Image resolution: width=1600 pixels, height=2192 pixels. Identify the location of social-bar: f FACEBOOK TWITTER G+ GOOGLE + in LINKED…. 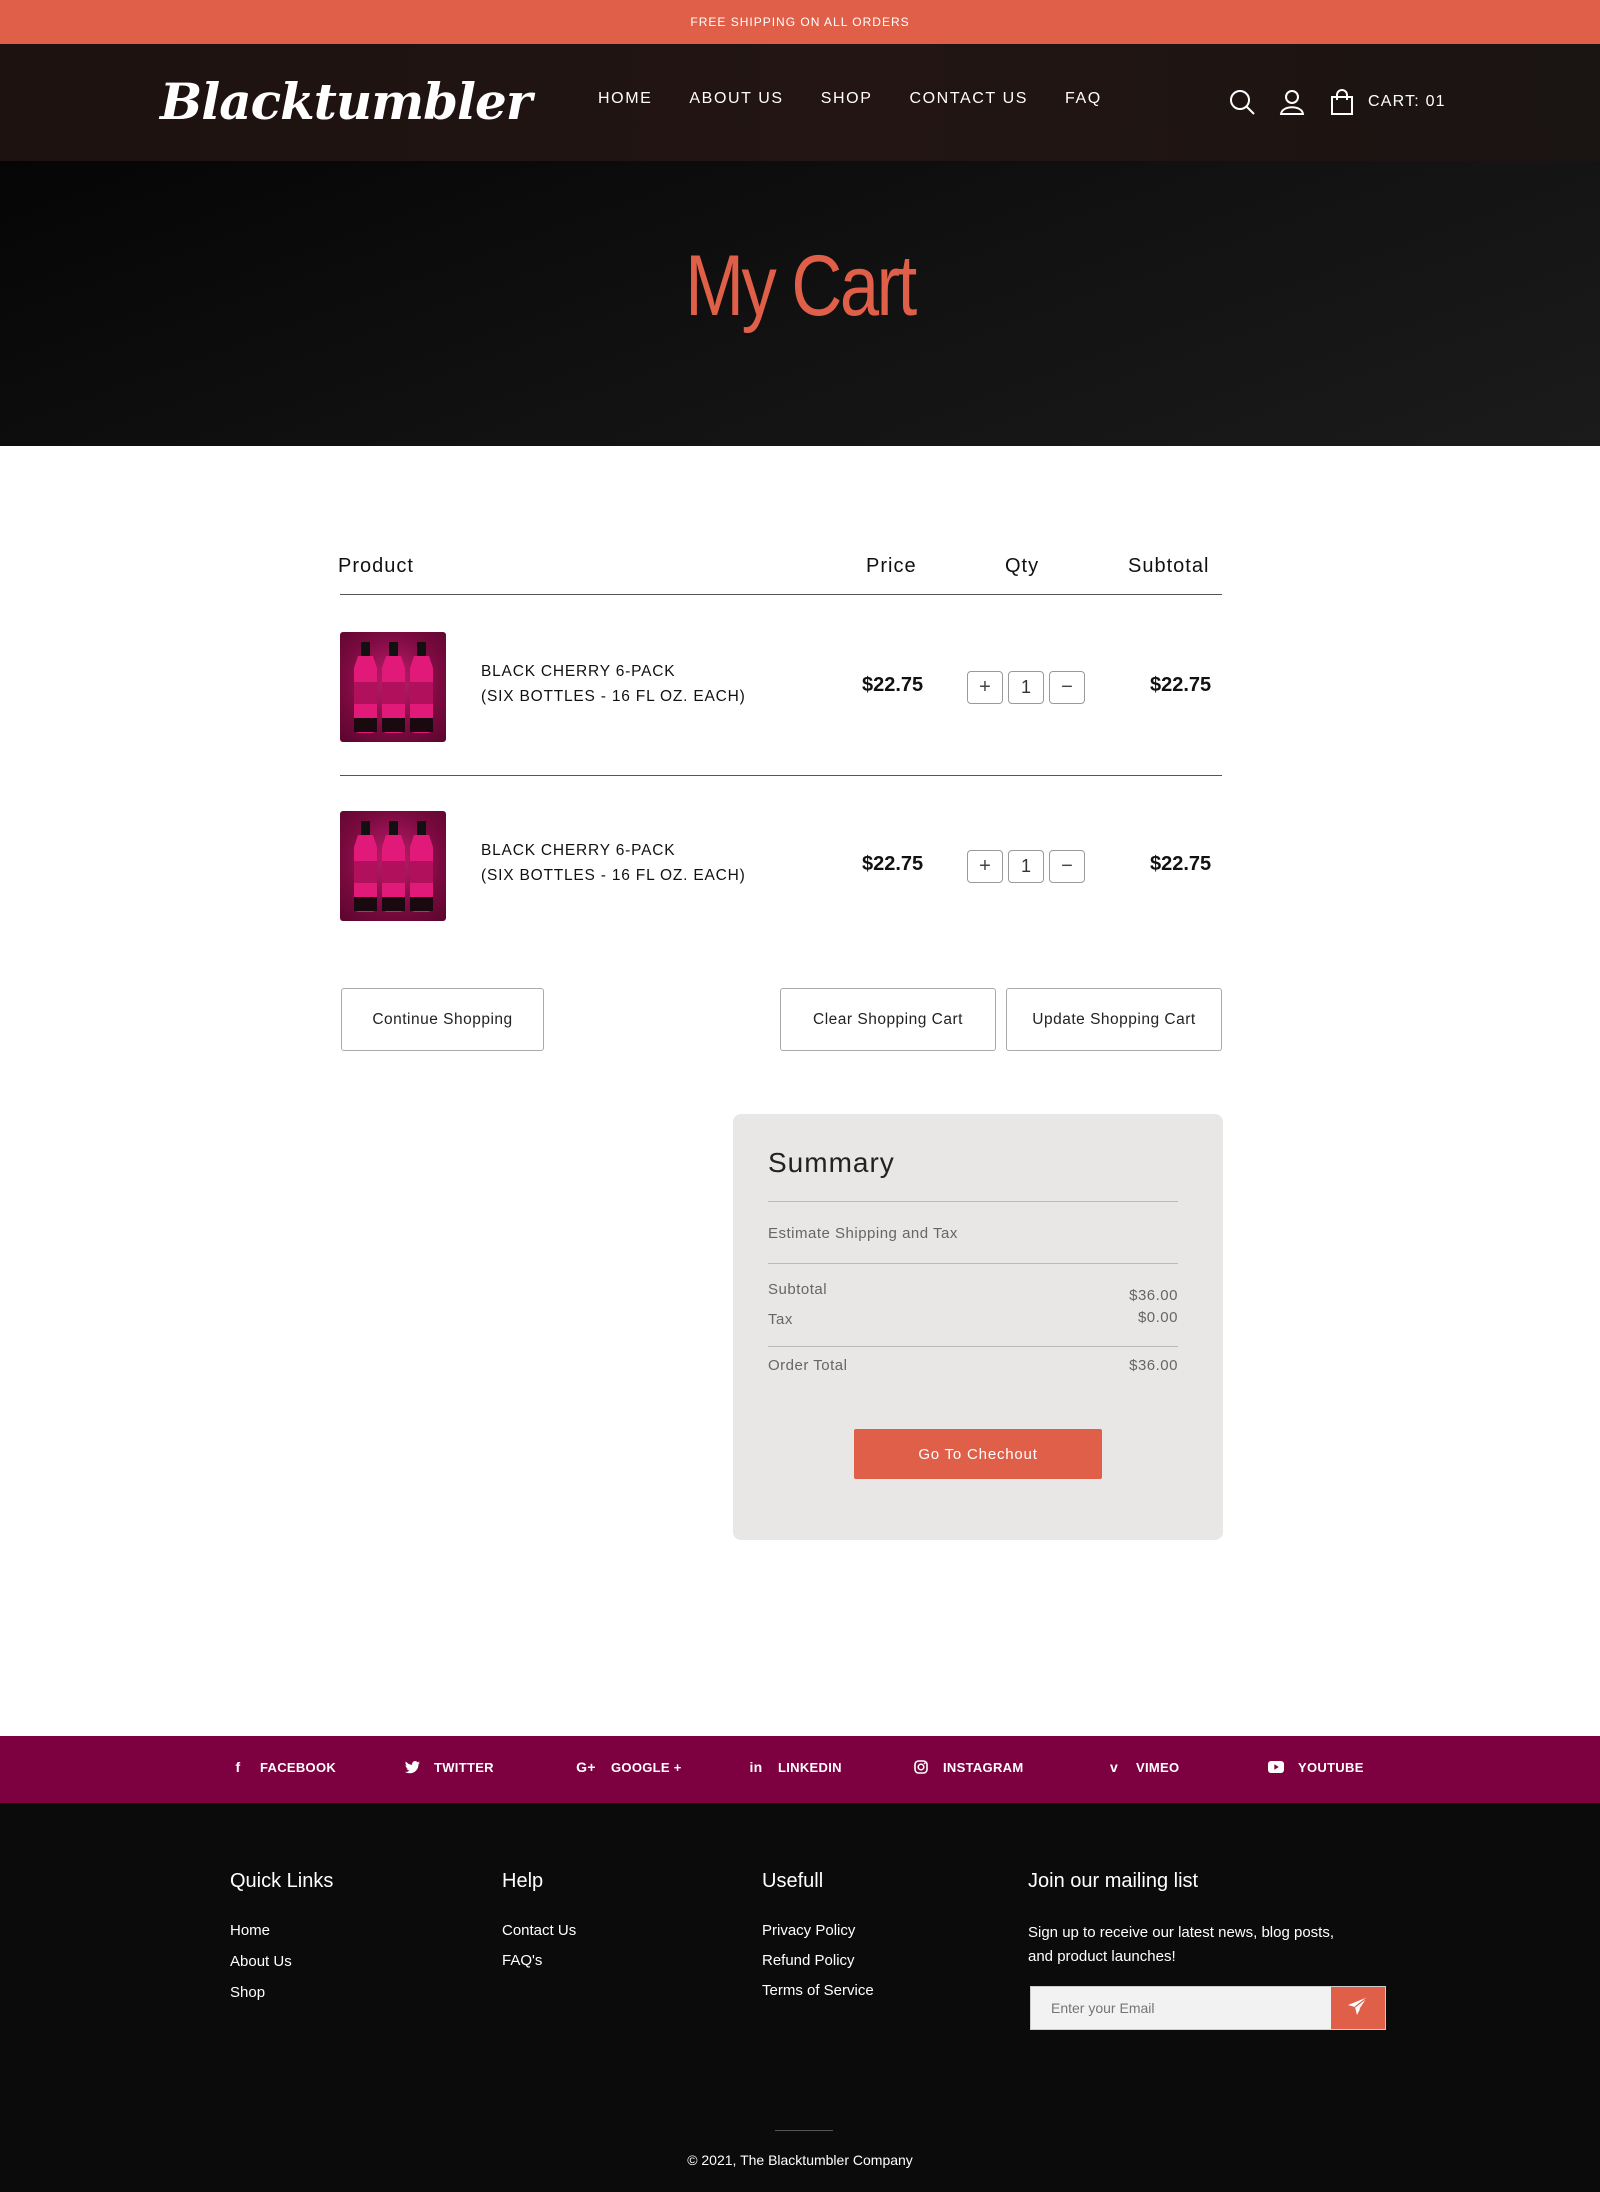
(800, 1769).